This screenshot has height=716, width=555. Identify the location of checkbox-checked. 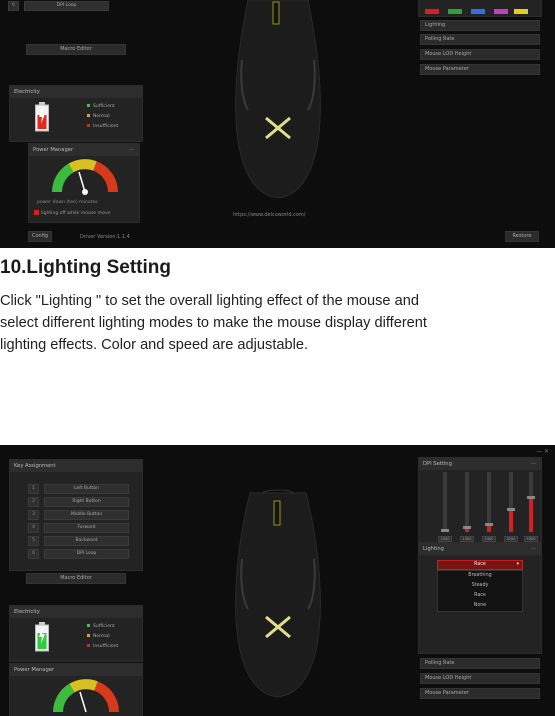
(36, 212).